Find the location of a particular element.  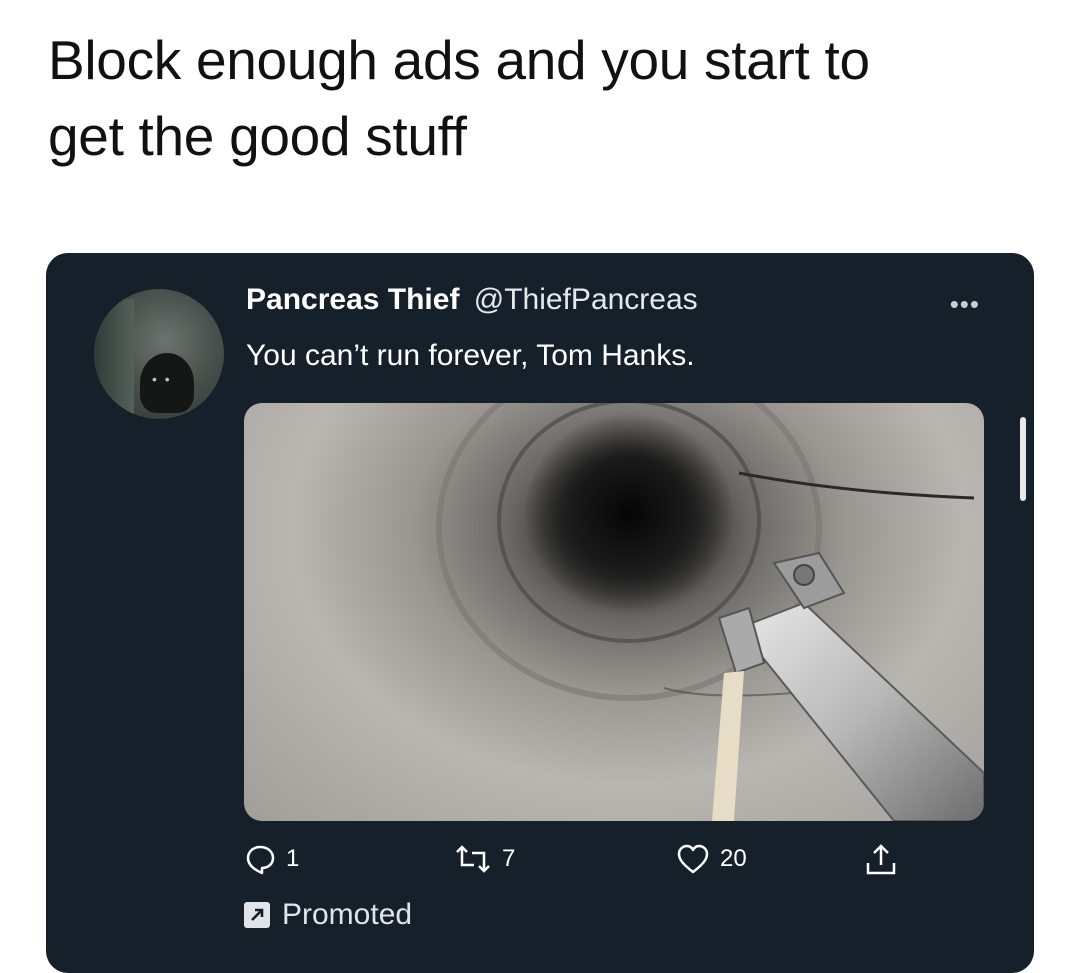

ellipsis-icon: ••• is located at coordinates (965, 304).